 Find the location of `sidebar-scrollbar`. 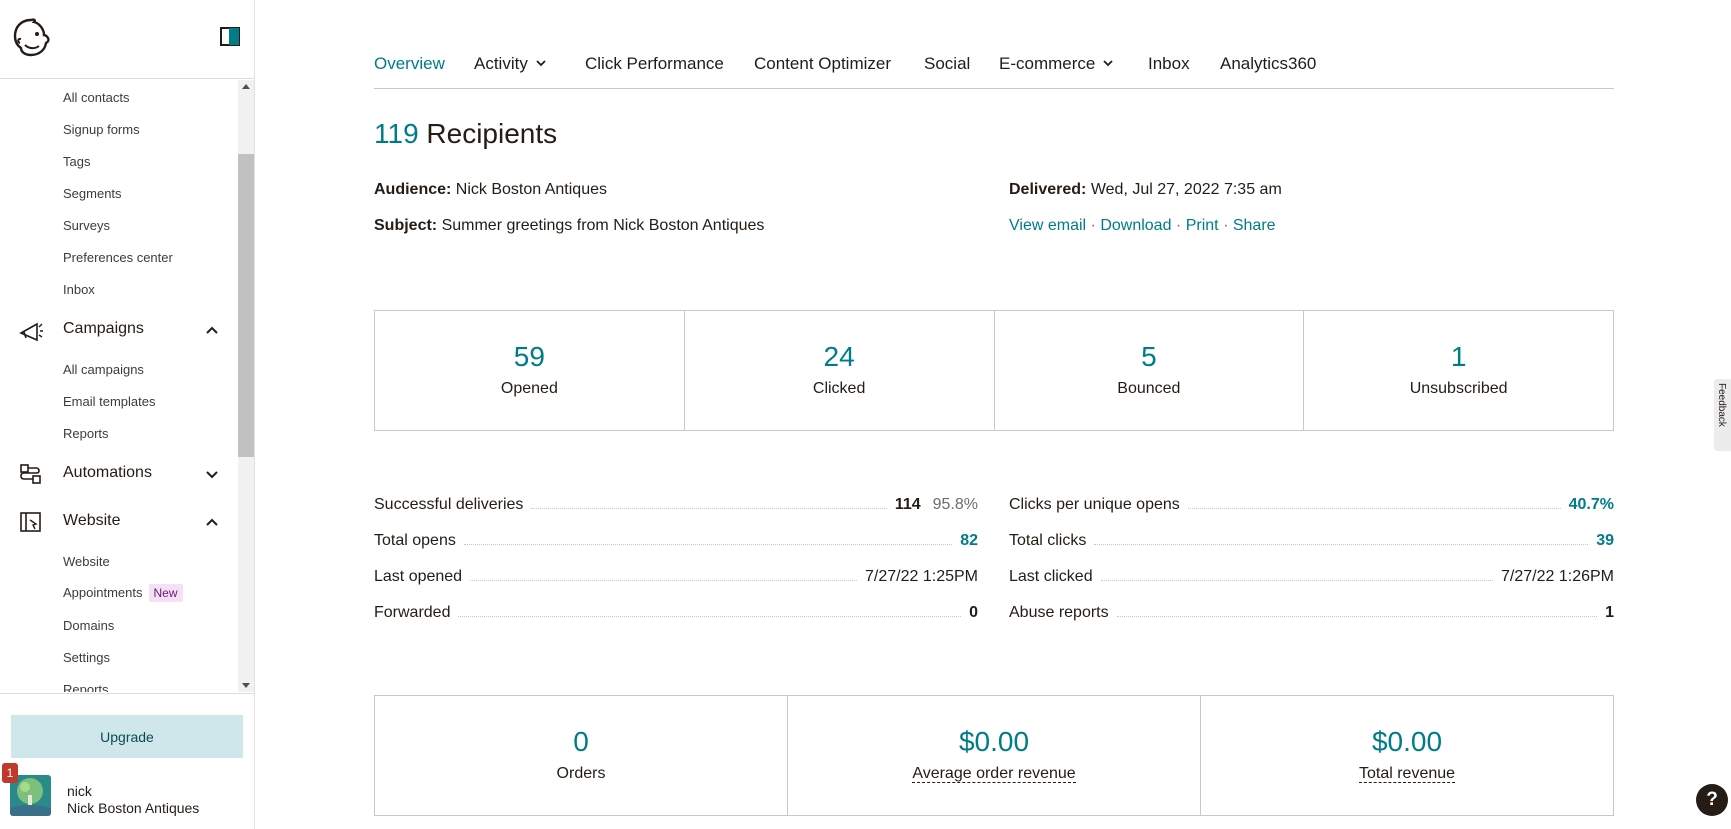

sidebar-scrollbar is located at coordinates (246, 386).